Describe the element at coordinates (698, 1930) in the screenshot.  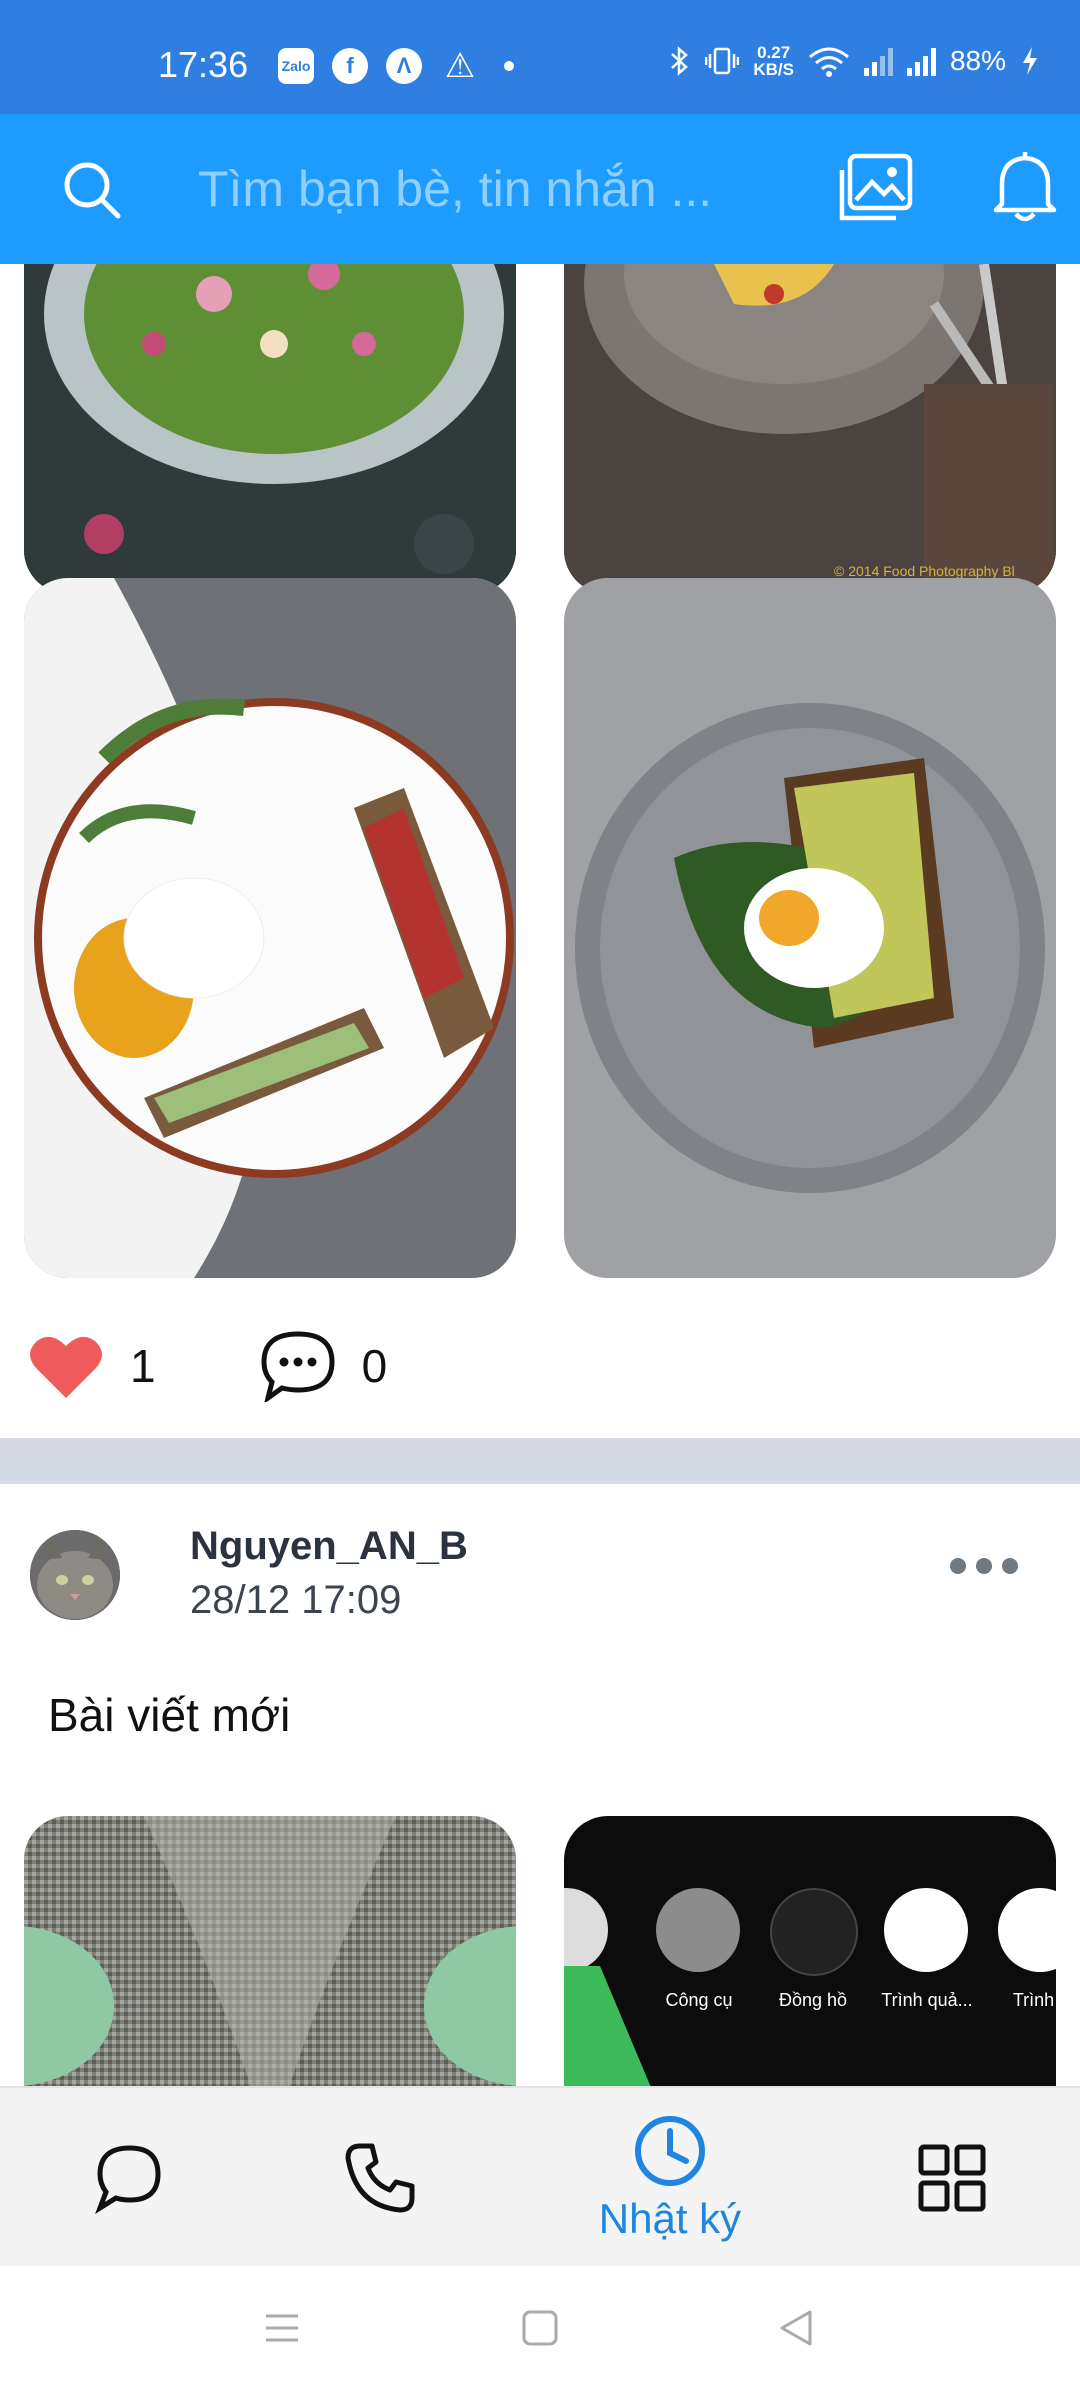
I see `tools-folder-icon` at that location.